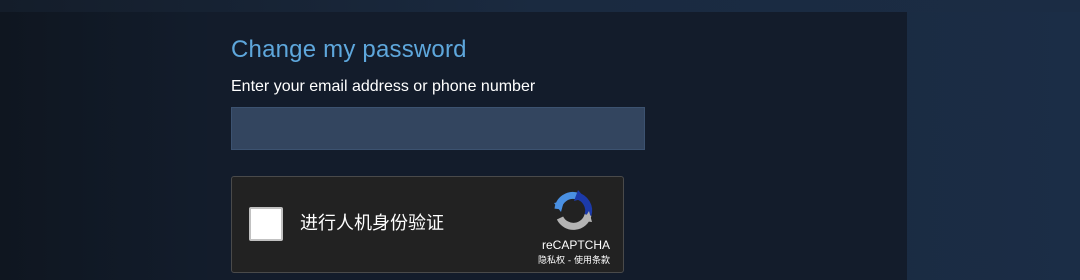 The image size is (1080, 280). What do you see at coordinates (438, 128) in the screenshot?
I see `email-or-phone-input` at bounding box center [438, 128].